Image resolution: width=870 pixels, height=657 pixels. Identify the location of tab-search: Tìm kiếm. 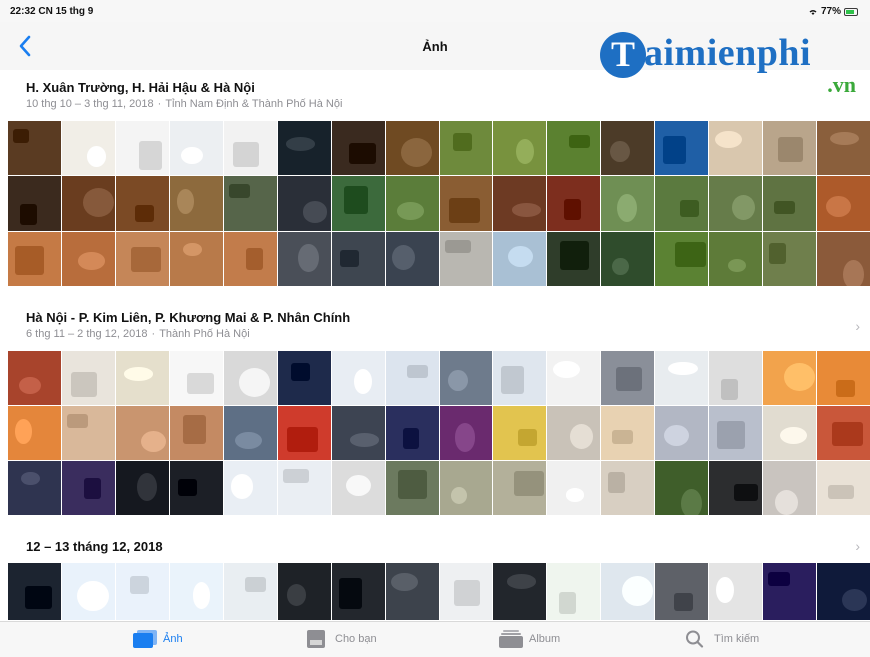
(721, 639).